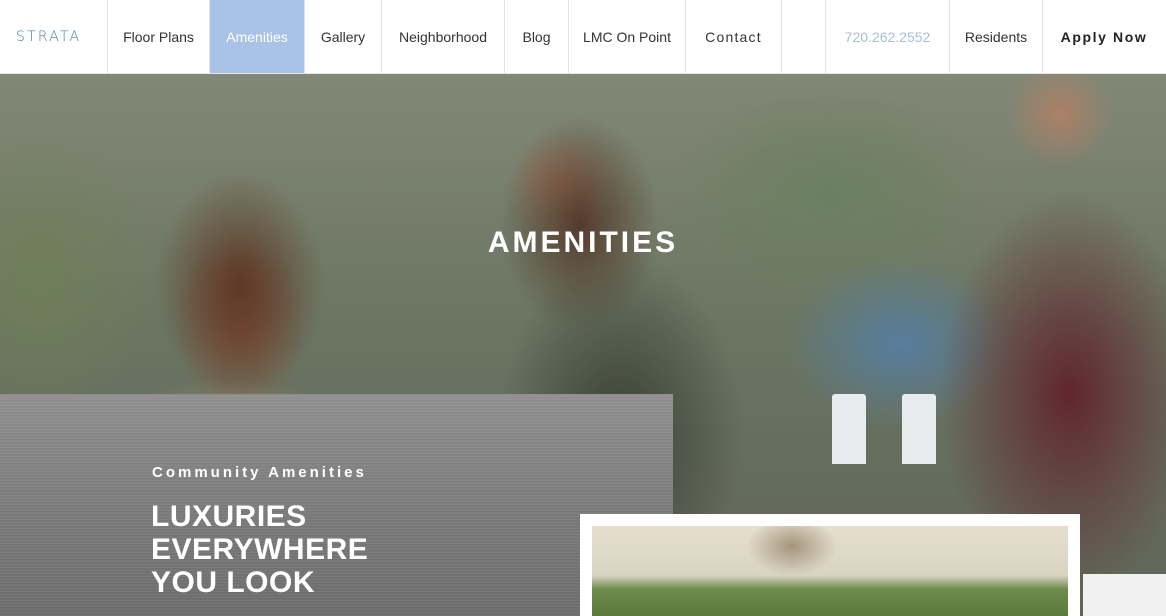  Describe the element at coordinates (537, 36) in the screenshot. I see `nav-blog: Blog` at that location.